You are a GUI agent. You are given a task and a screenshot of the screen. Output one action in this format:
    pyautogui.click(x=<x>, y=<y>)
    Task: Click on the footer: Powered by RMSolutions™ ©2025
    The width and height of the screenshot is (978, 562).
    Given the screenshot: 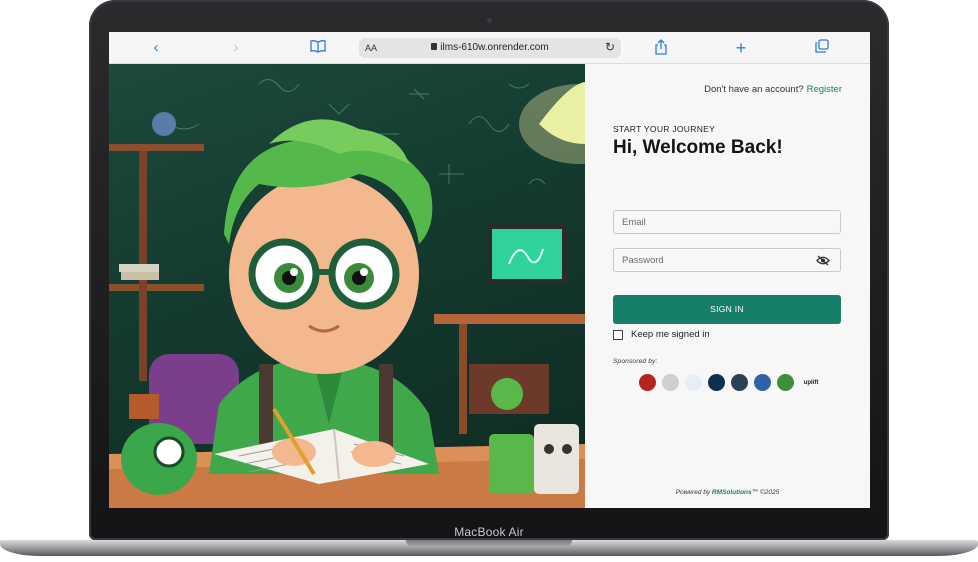 What is the action you would take?
    pyautogui.click(x=727, y=492)
    